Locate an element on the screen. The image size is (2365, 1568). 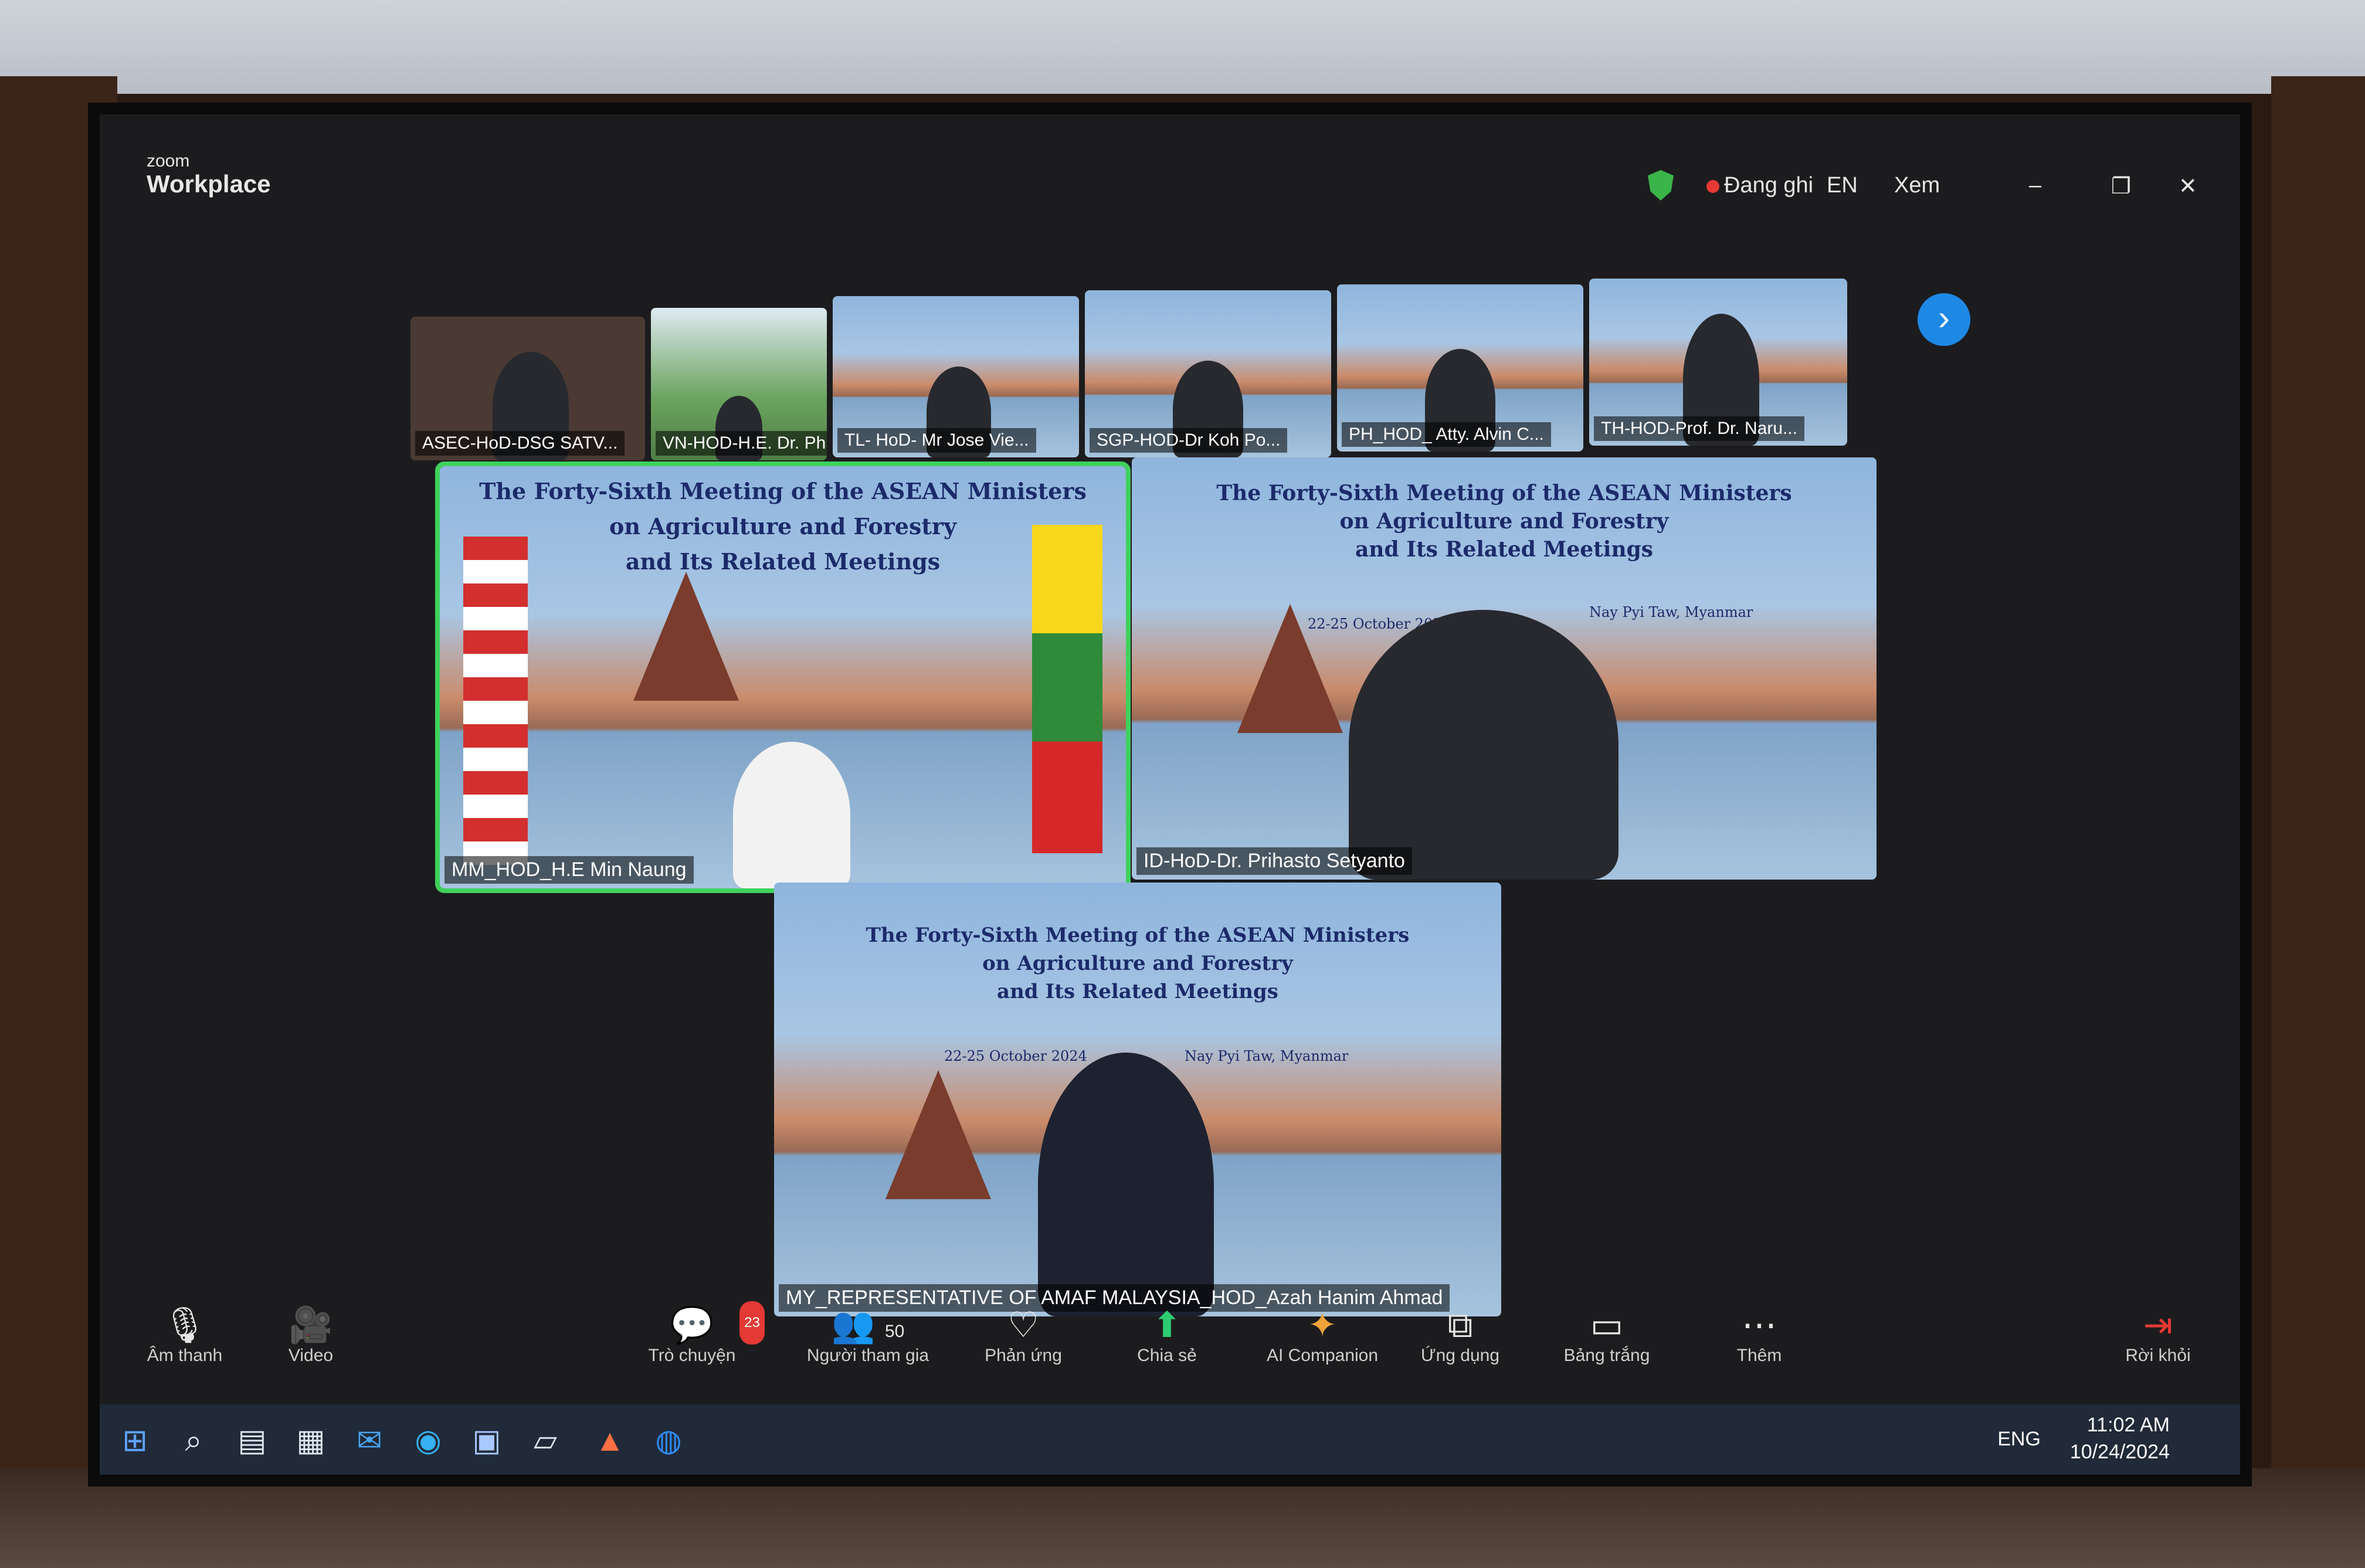
security-shield-icon is located at coordinates (1661, 185).